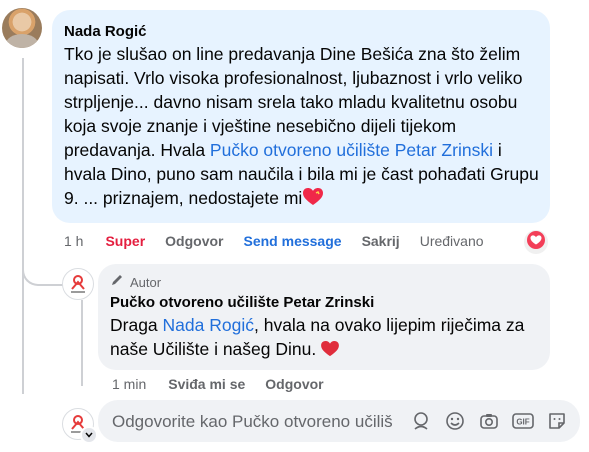 Image resolution: width=589 pixels, height=452 pixels. I want to click on mention-link: Nada Rogić, so click(208, 325).